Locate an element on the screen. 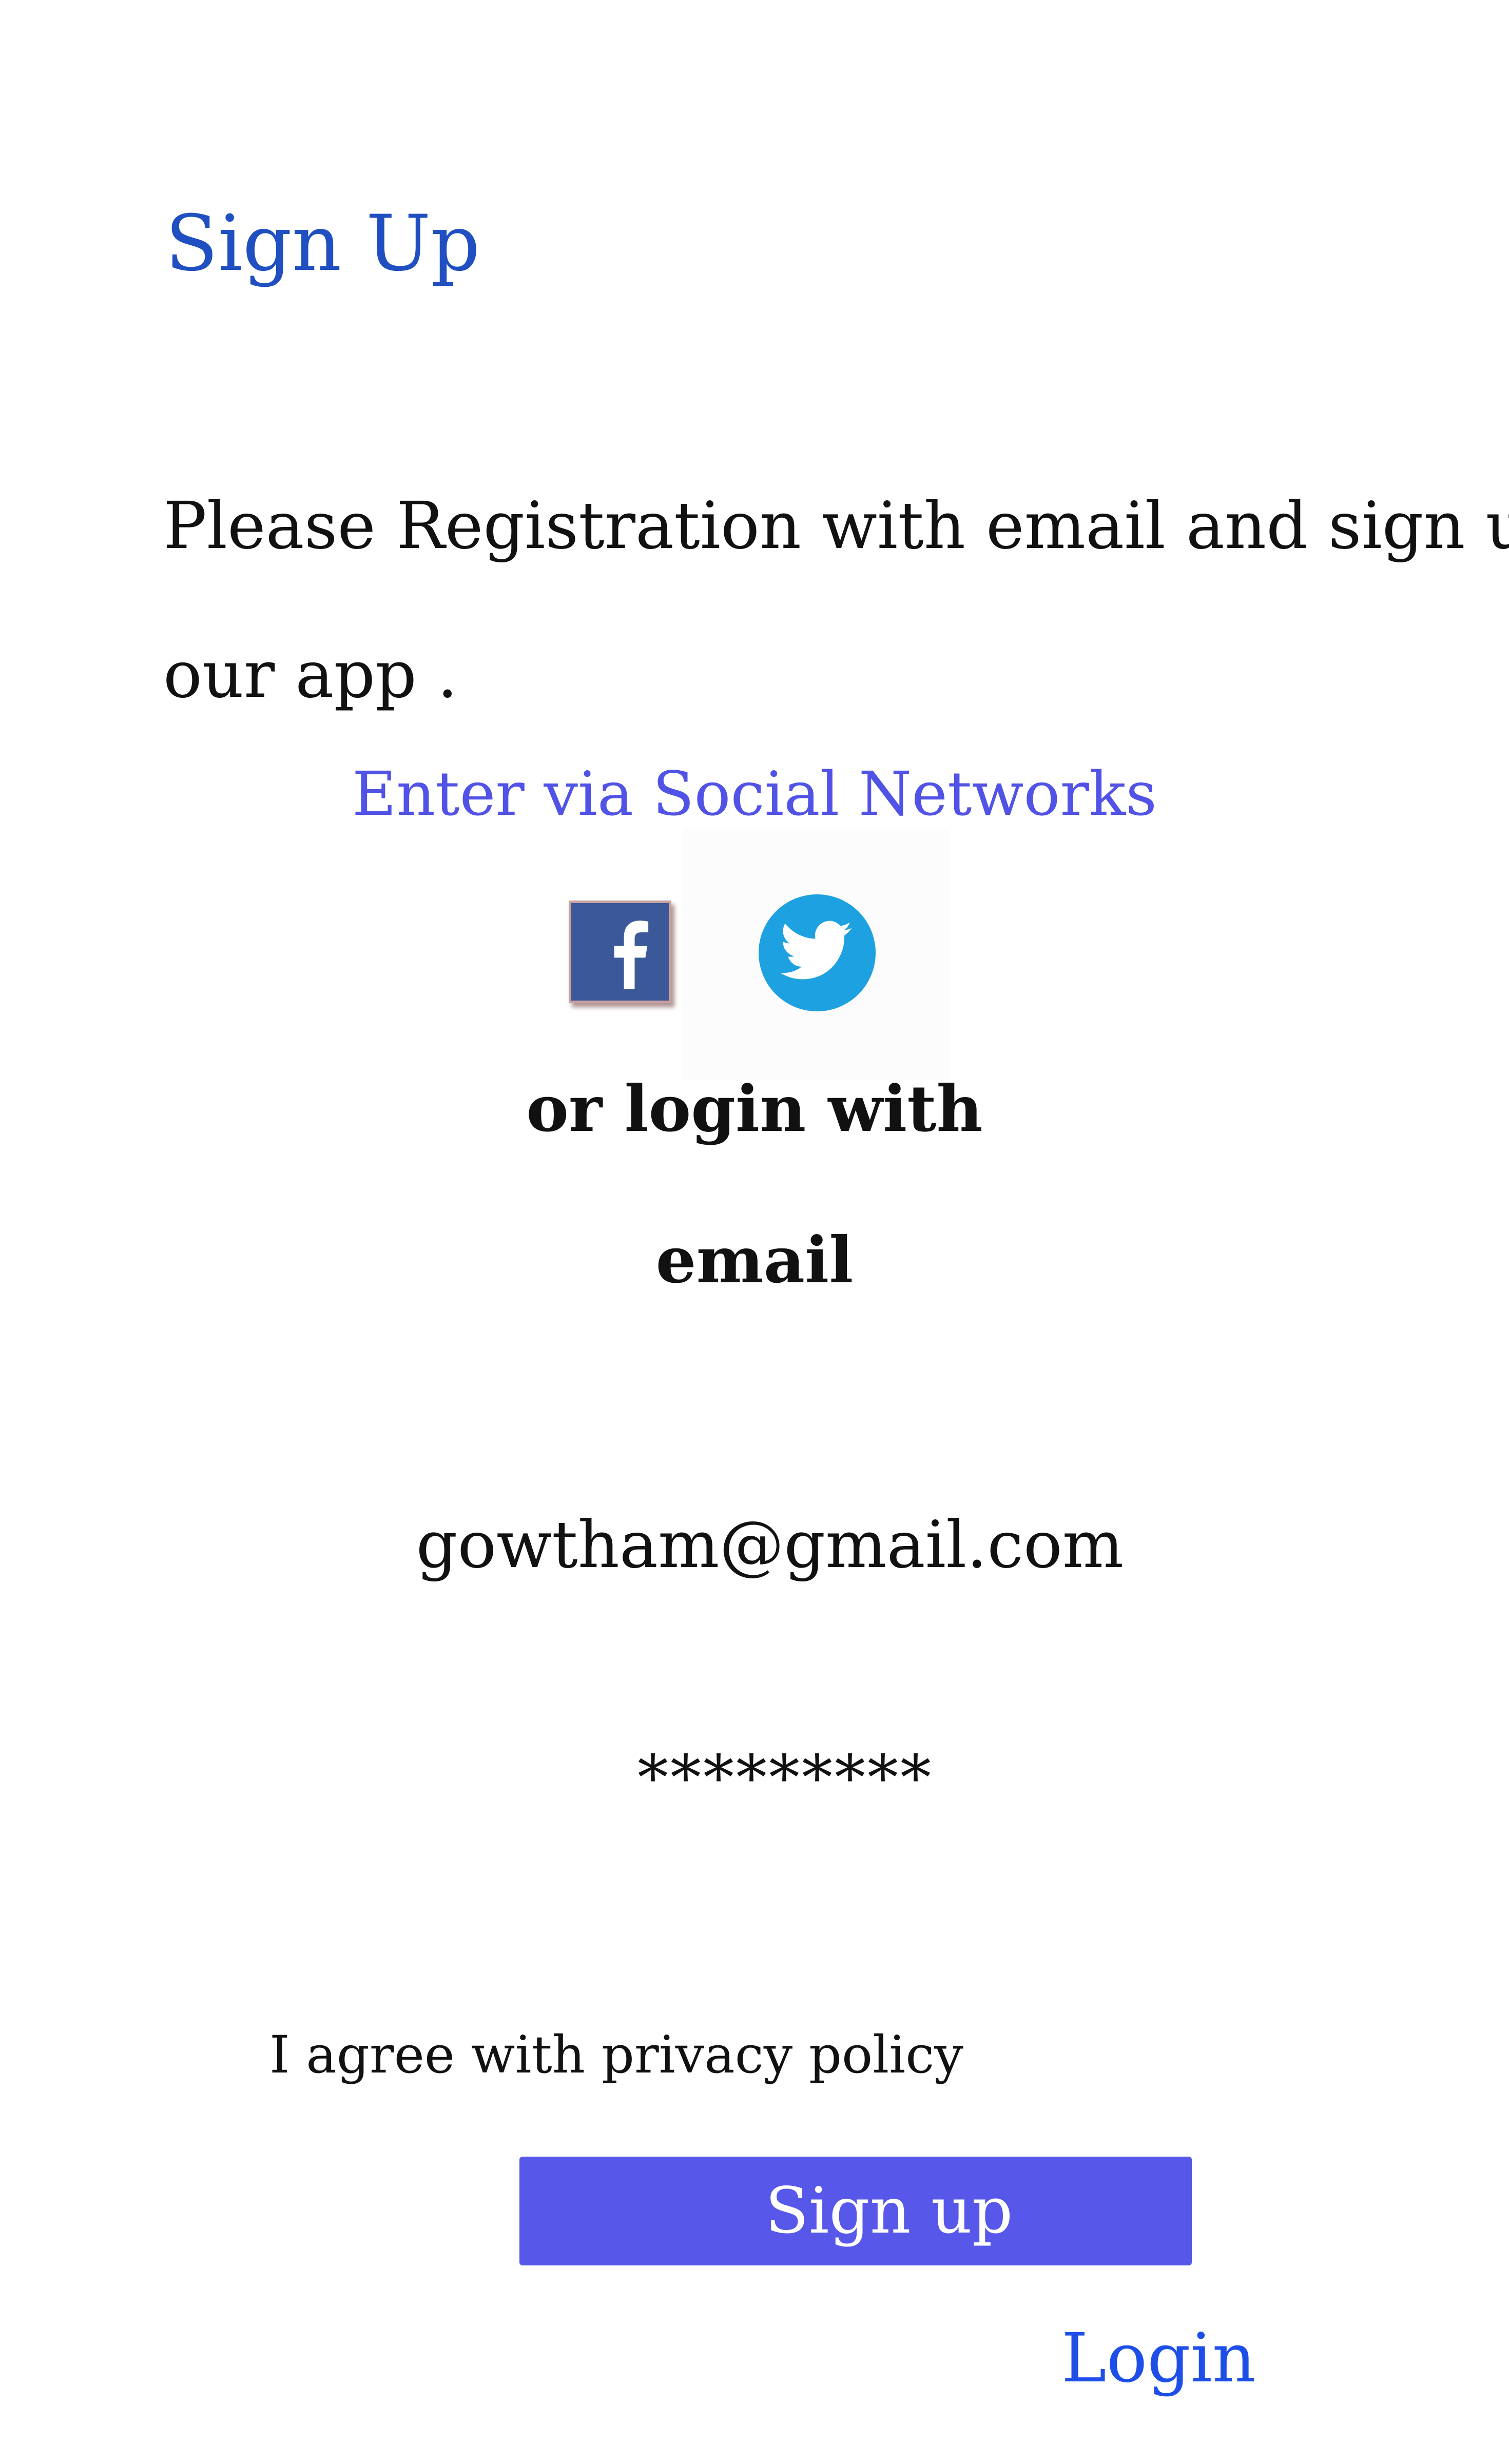 Image resolution: width=1509 pixels, height=2464 pixels. facebook-icon is located at coordinates (620, 952).